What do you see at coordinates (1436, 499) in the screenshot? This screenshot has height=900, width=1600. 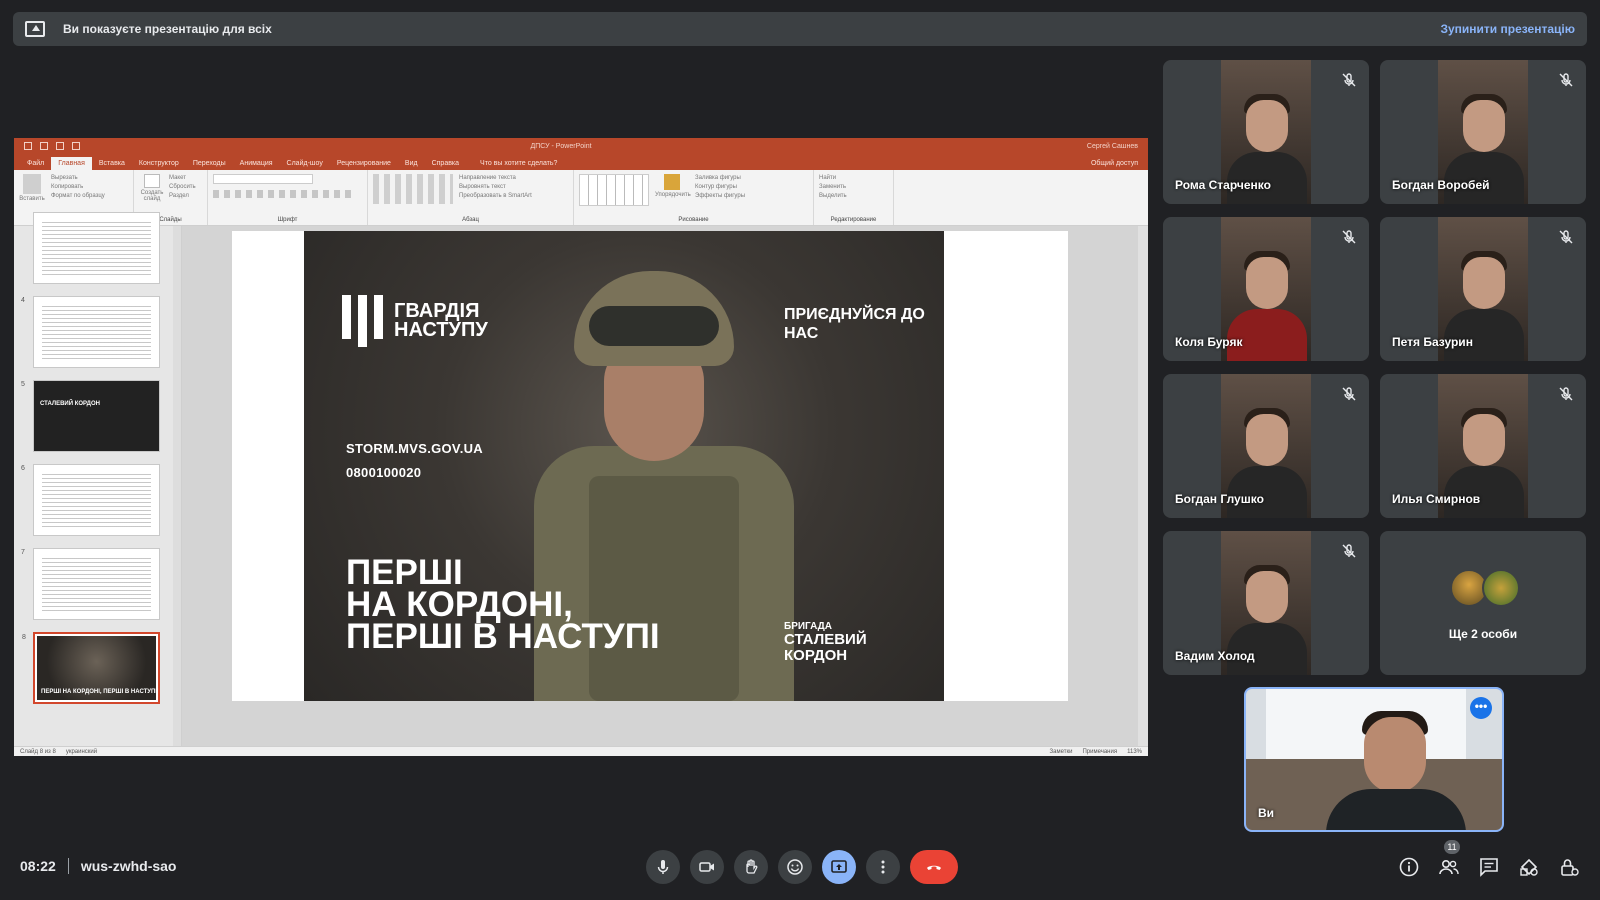 I see `participant-name: Илья Смирнов` at bounding box center [1436, 499].